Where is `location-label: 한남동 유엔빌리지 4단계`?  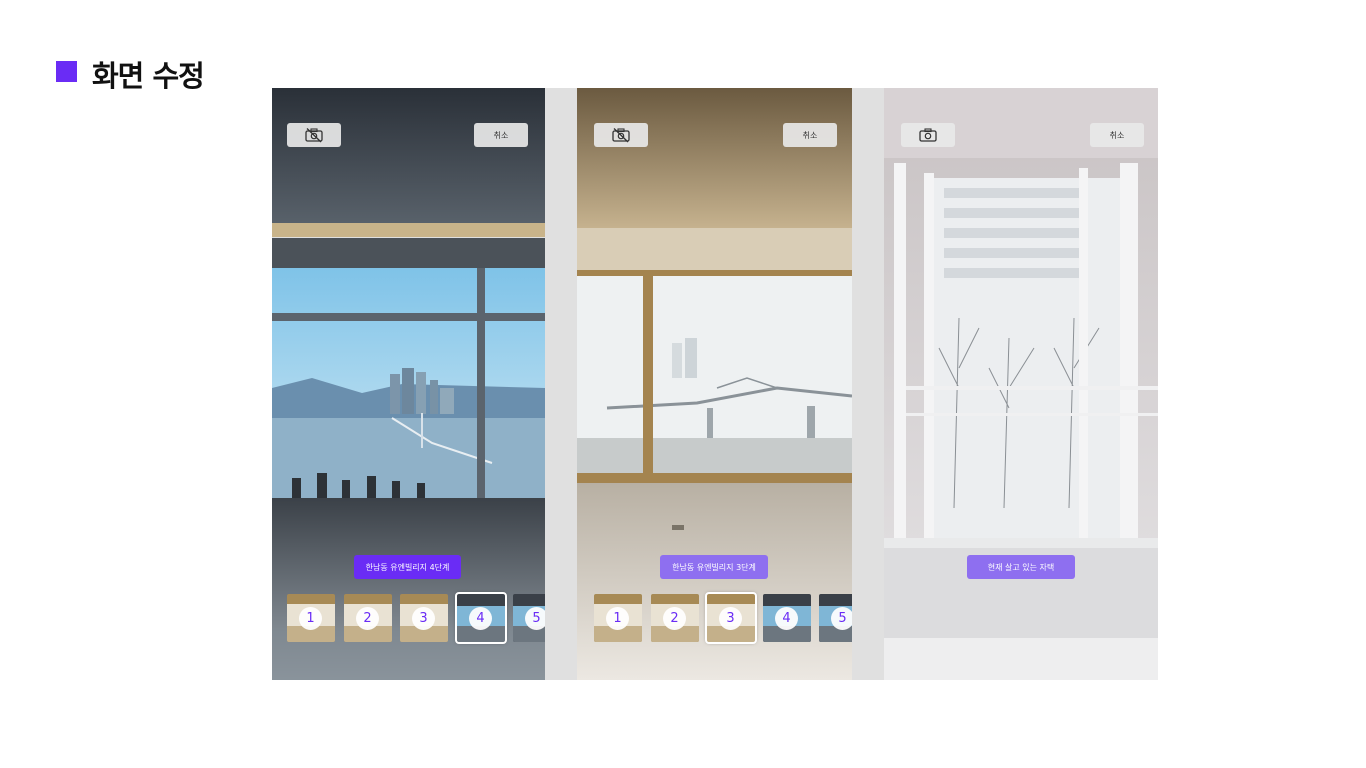
location-label: 한남동 유엔빌리지 4단계 is located at coordinates (407, 567).